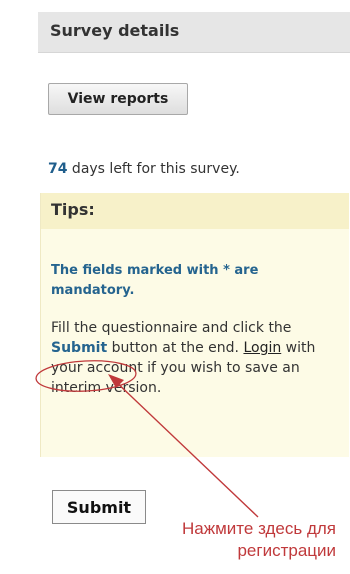  What do you see at coordinates (118, 99) in the screenshot?
I see `view-reports-button: View reports` at bounding box center [118, 99].